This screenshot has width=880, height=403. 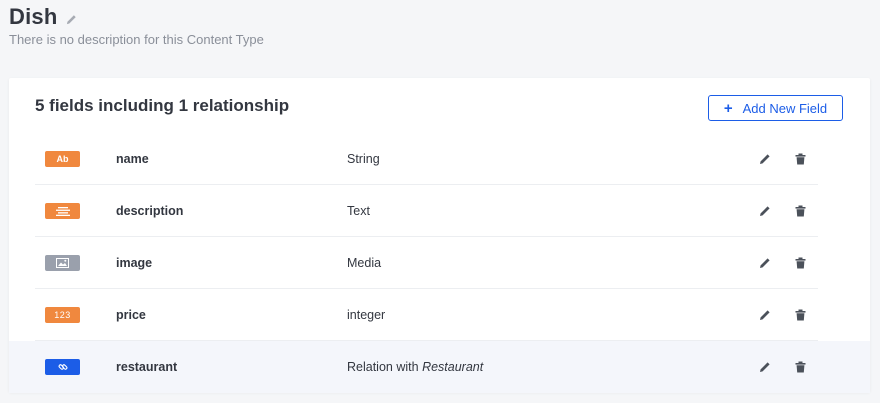 I want to click on field-name: name, so click(x=132, y=159).